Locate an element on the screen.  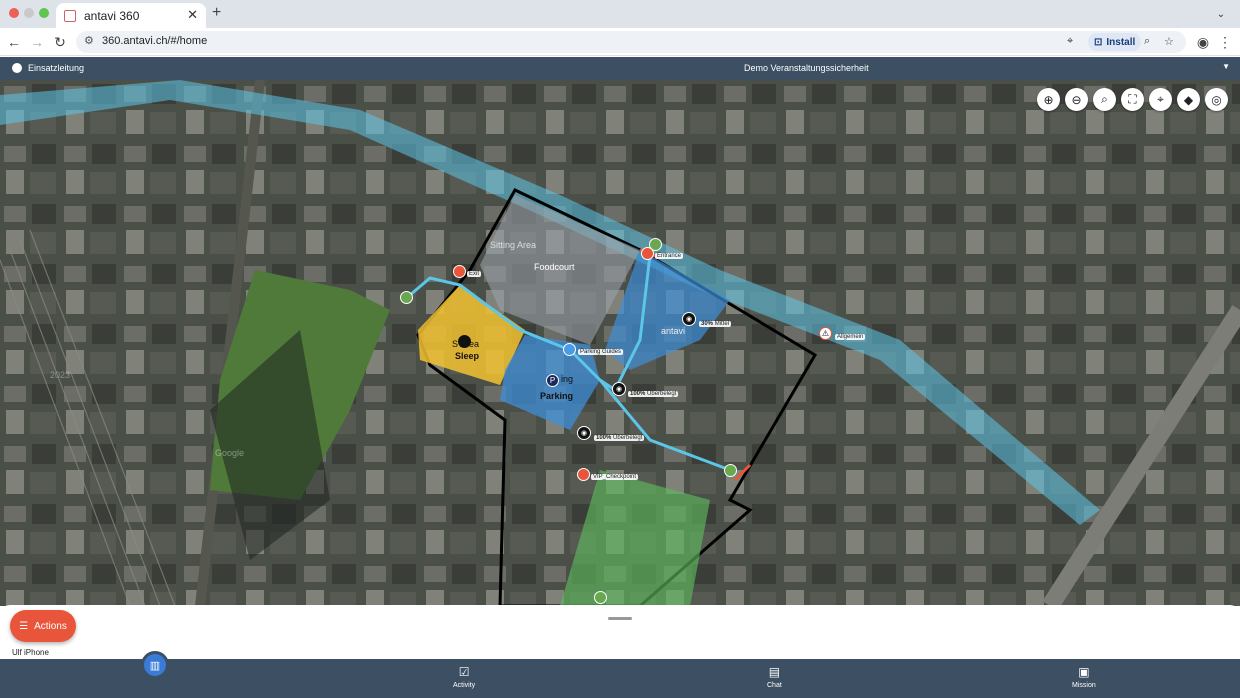
bookmark-star-icon: ☆ is located at coordinates (1169, 41).